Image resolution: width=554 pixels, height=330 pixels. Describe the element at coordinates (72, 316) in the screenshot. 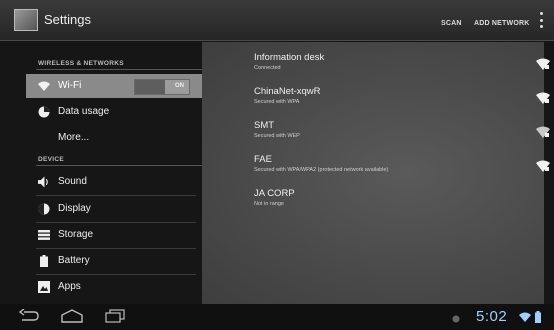

I see `home-icon` at that location.